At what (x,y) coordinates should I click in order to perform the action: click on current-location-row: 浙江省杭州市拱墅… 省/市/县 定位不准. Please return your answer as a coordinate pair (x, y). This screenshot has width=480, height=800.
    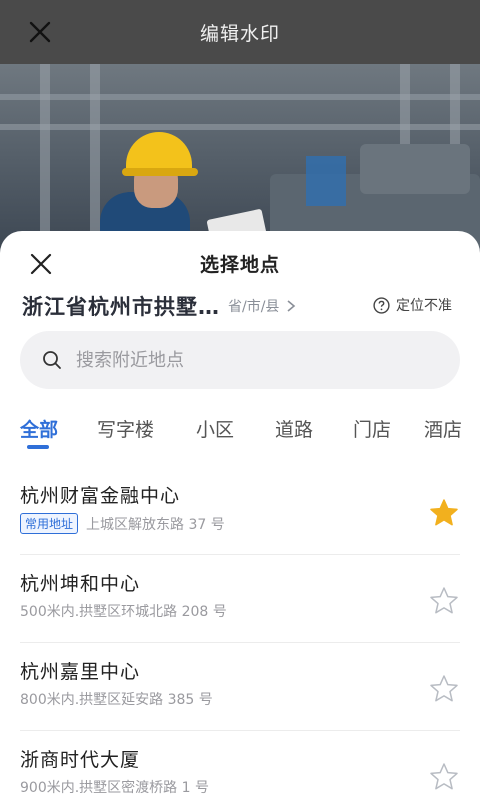
    Looking at the image, I should click on (242, 306).